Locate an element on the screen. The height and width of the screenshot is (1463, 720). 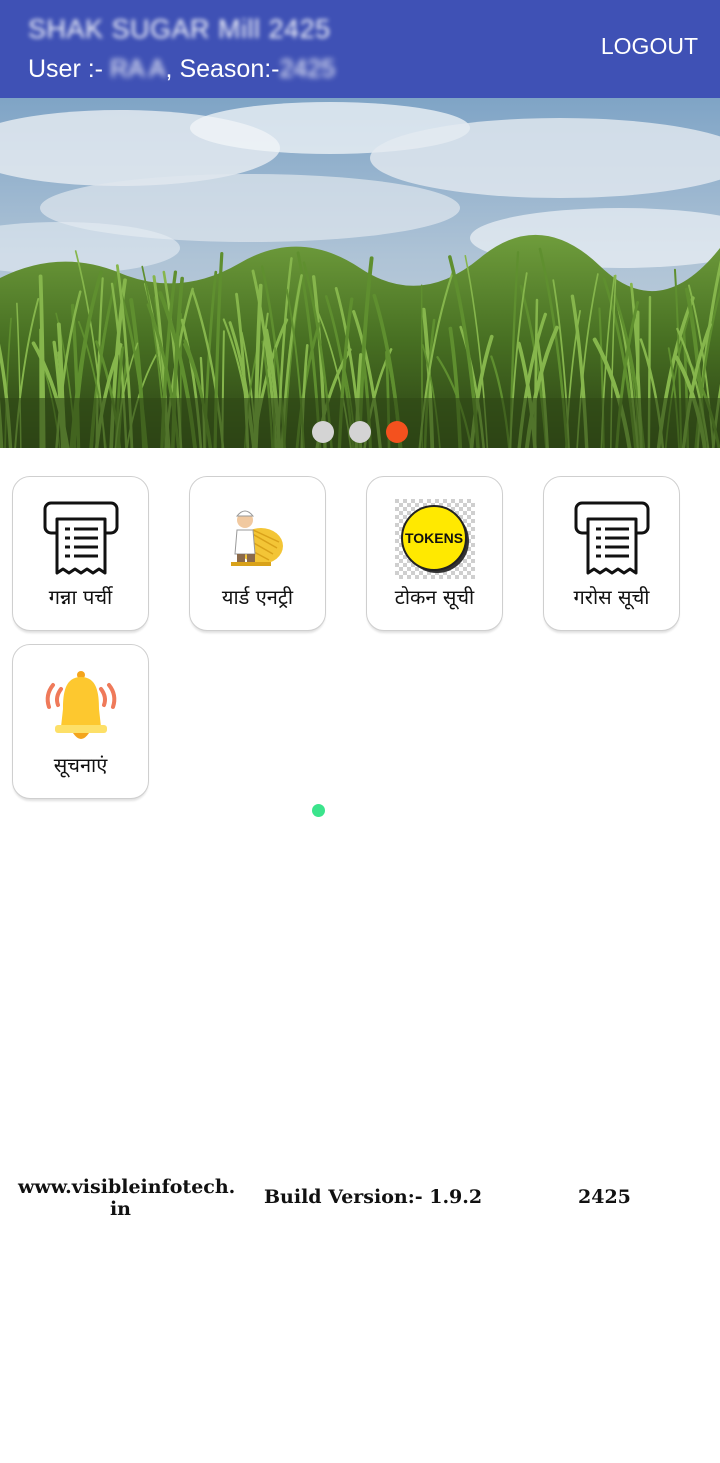
status-dot is located at coordinates (318, 810).